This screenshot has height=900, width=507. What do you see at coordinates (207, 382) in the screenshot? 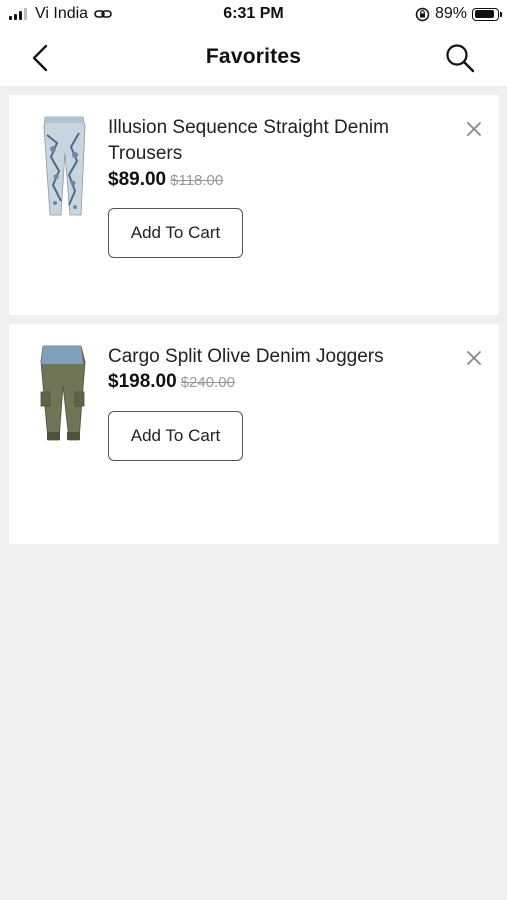
I see `original-price: $240.00` at bounding box center [207, 382].